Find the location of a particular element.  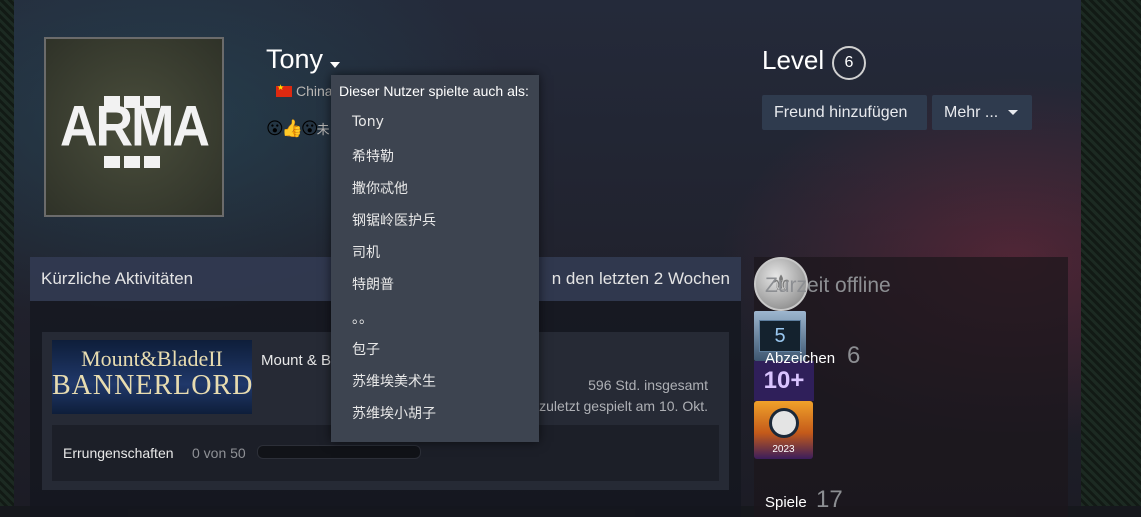

avatar-logo-text: ARMA is located at coordinates (135, 127).